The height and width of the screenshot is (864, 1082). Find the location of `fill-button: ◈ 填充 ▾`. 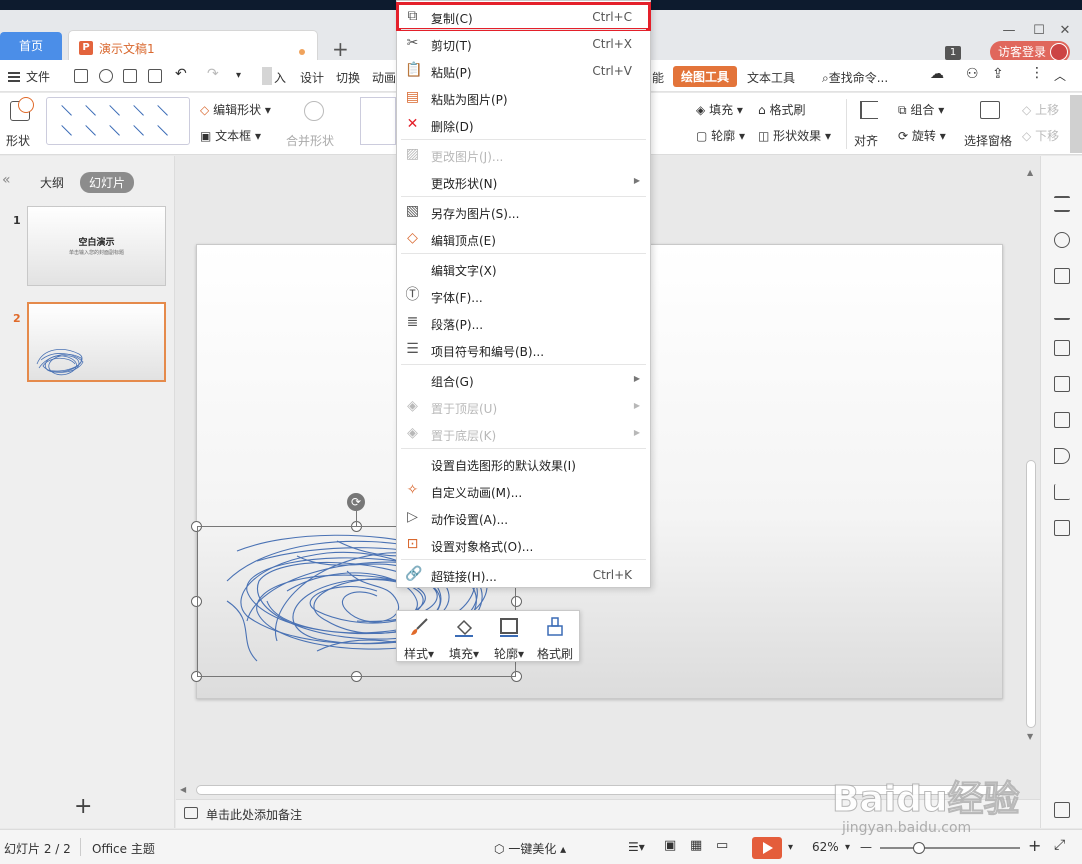

fill-button: ◈ 填充 ▾ is located at coordinates (719, 109).